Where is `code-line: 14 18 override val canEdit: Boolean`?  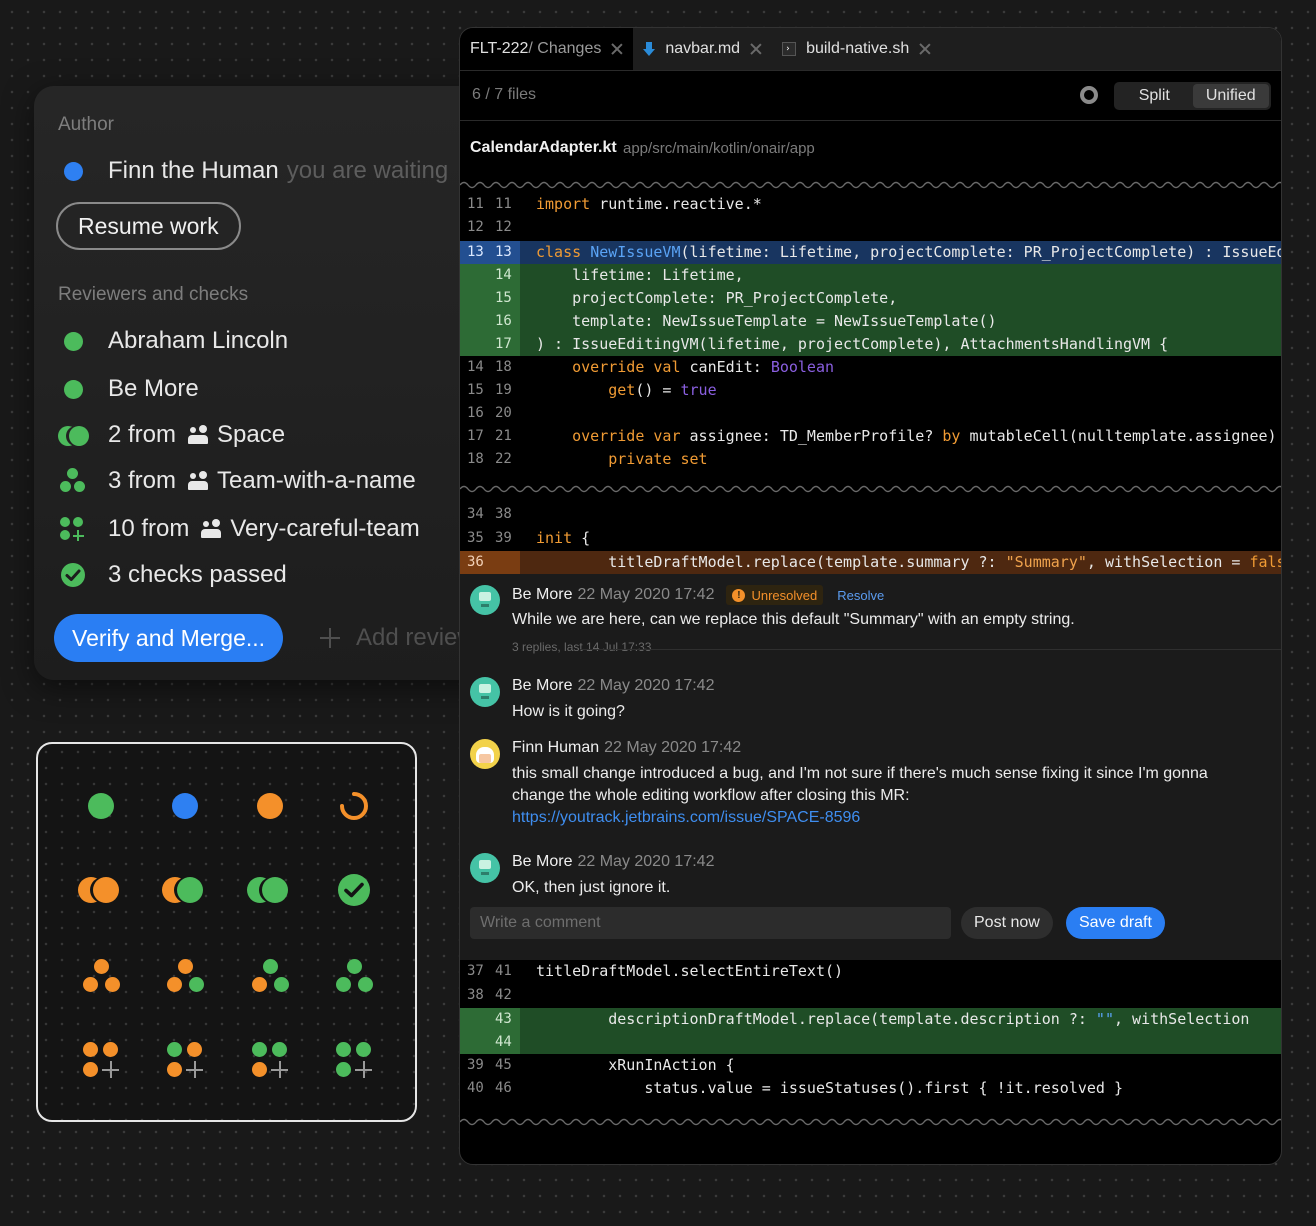
code-line: 14 18 override val canEdit: Boolean is located at coordinates (870, 367).